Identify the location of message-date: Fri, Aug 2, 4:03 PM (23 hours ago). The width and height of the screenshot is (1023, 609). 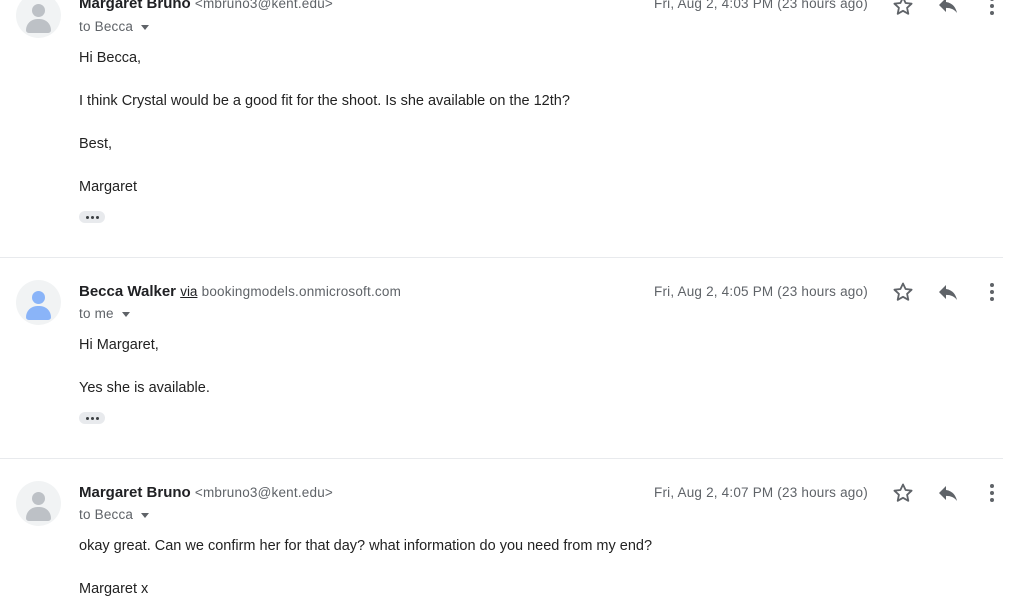
(761, 5).